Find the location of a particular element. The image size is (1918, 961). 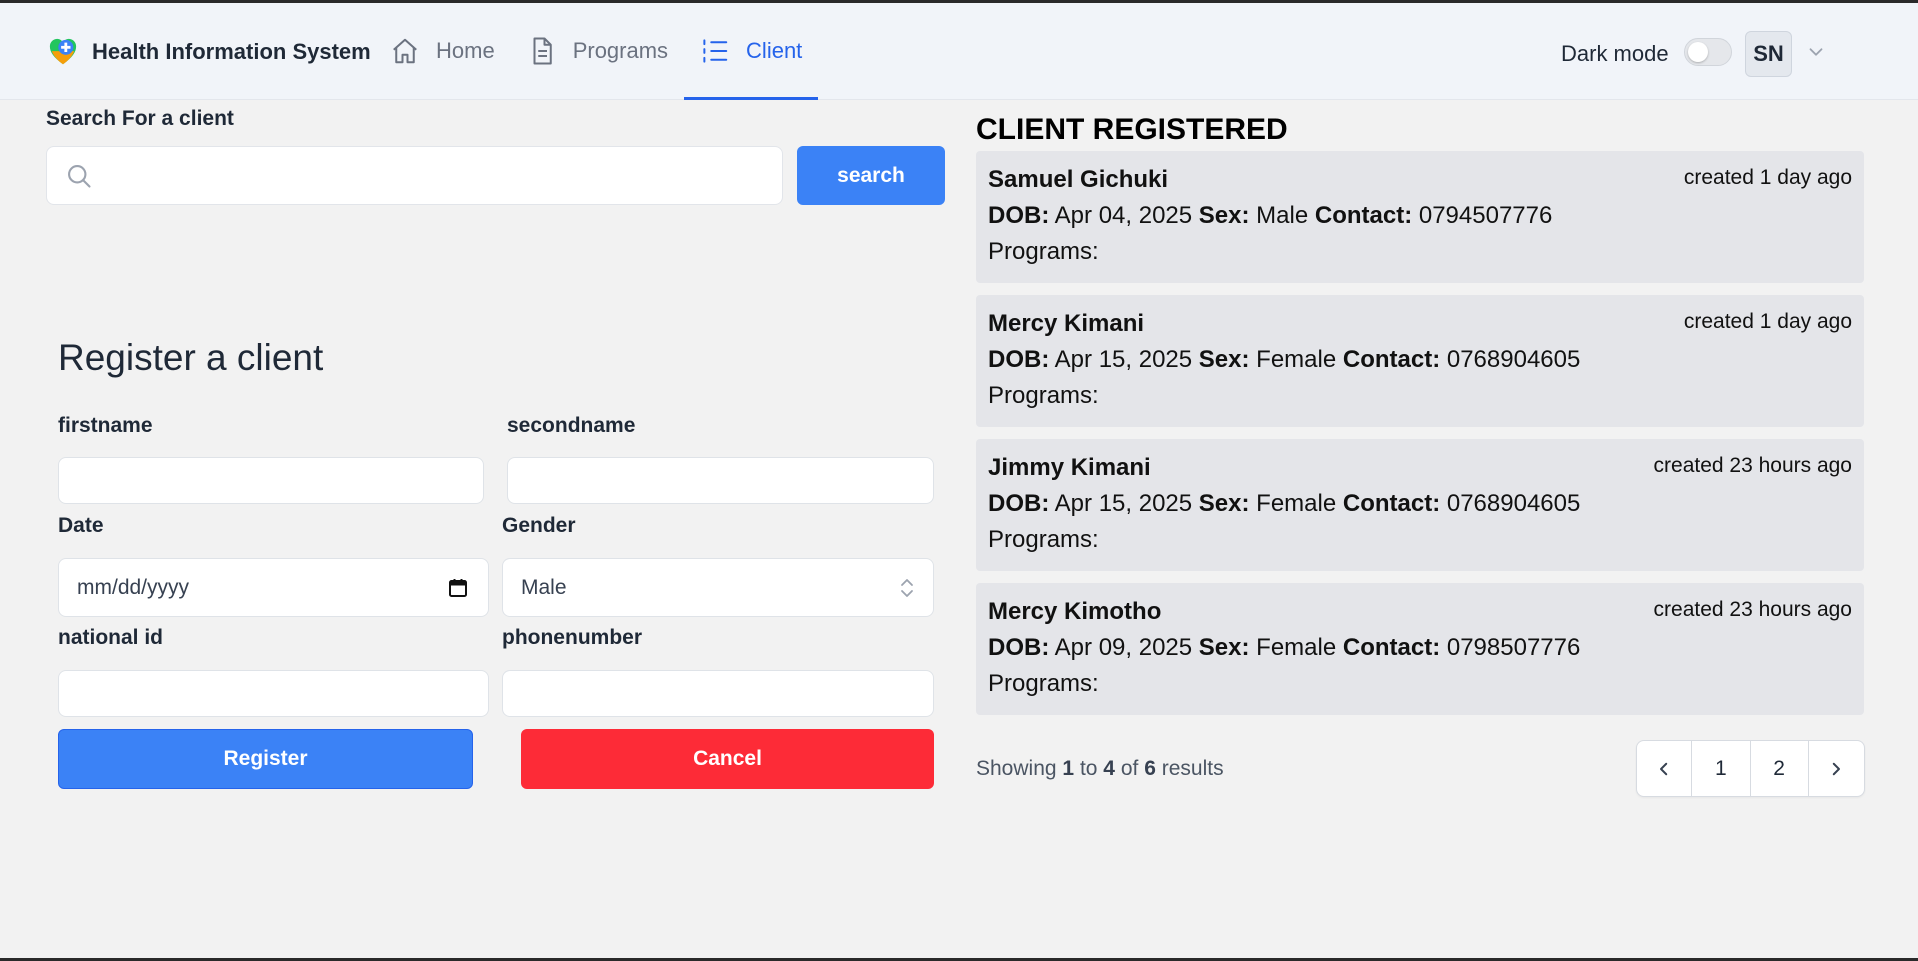

page-2-button: 2 is located at coordinates (1780, 768).